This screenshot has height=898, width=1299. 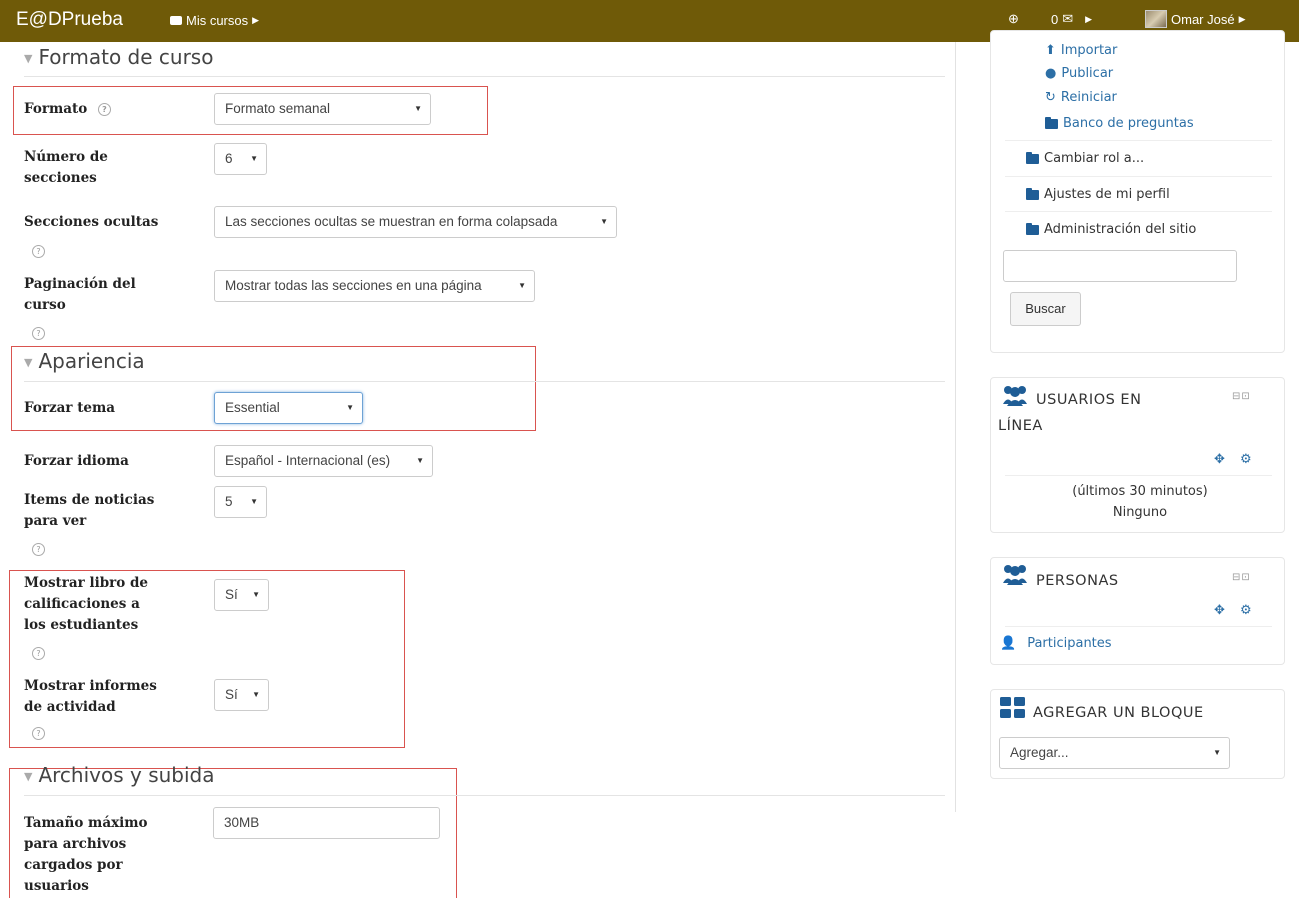 What do you see at coordinates (240, 502) in the screenshot?
I see `news-items-select: 5 ▼` at bounding box center [240, 502].